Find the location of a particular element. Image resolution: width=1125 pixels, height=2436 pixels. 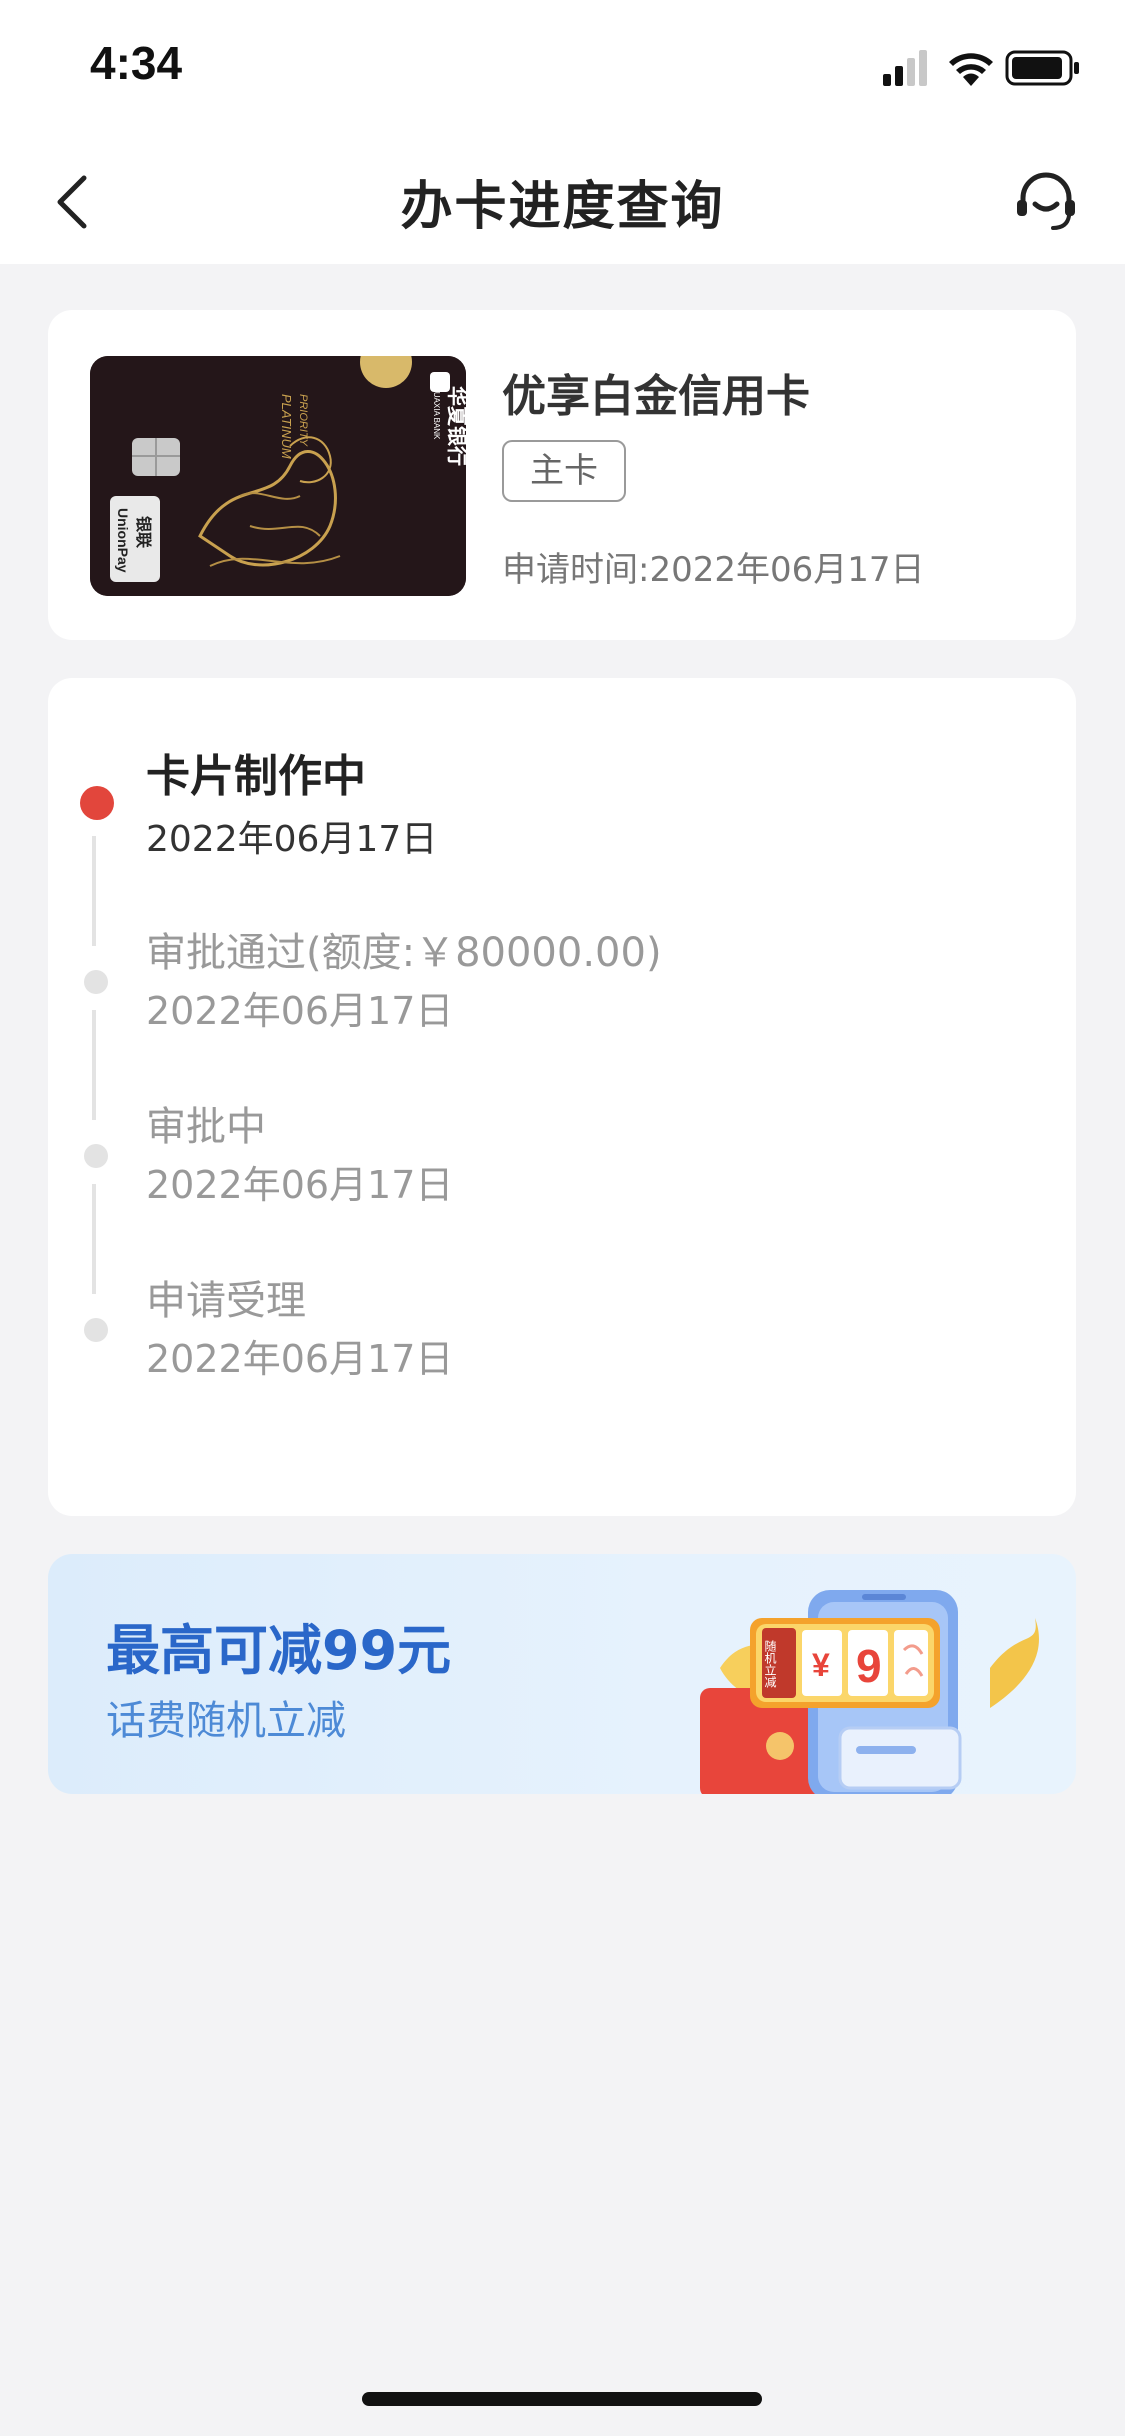

card-tier: PLATINUM is located at coordinates (286, 426).